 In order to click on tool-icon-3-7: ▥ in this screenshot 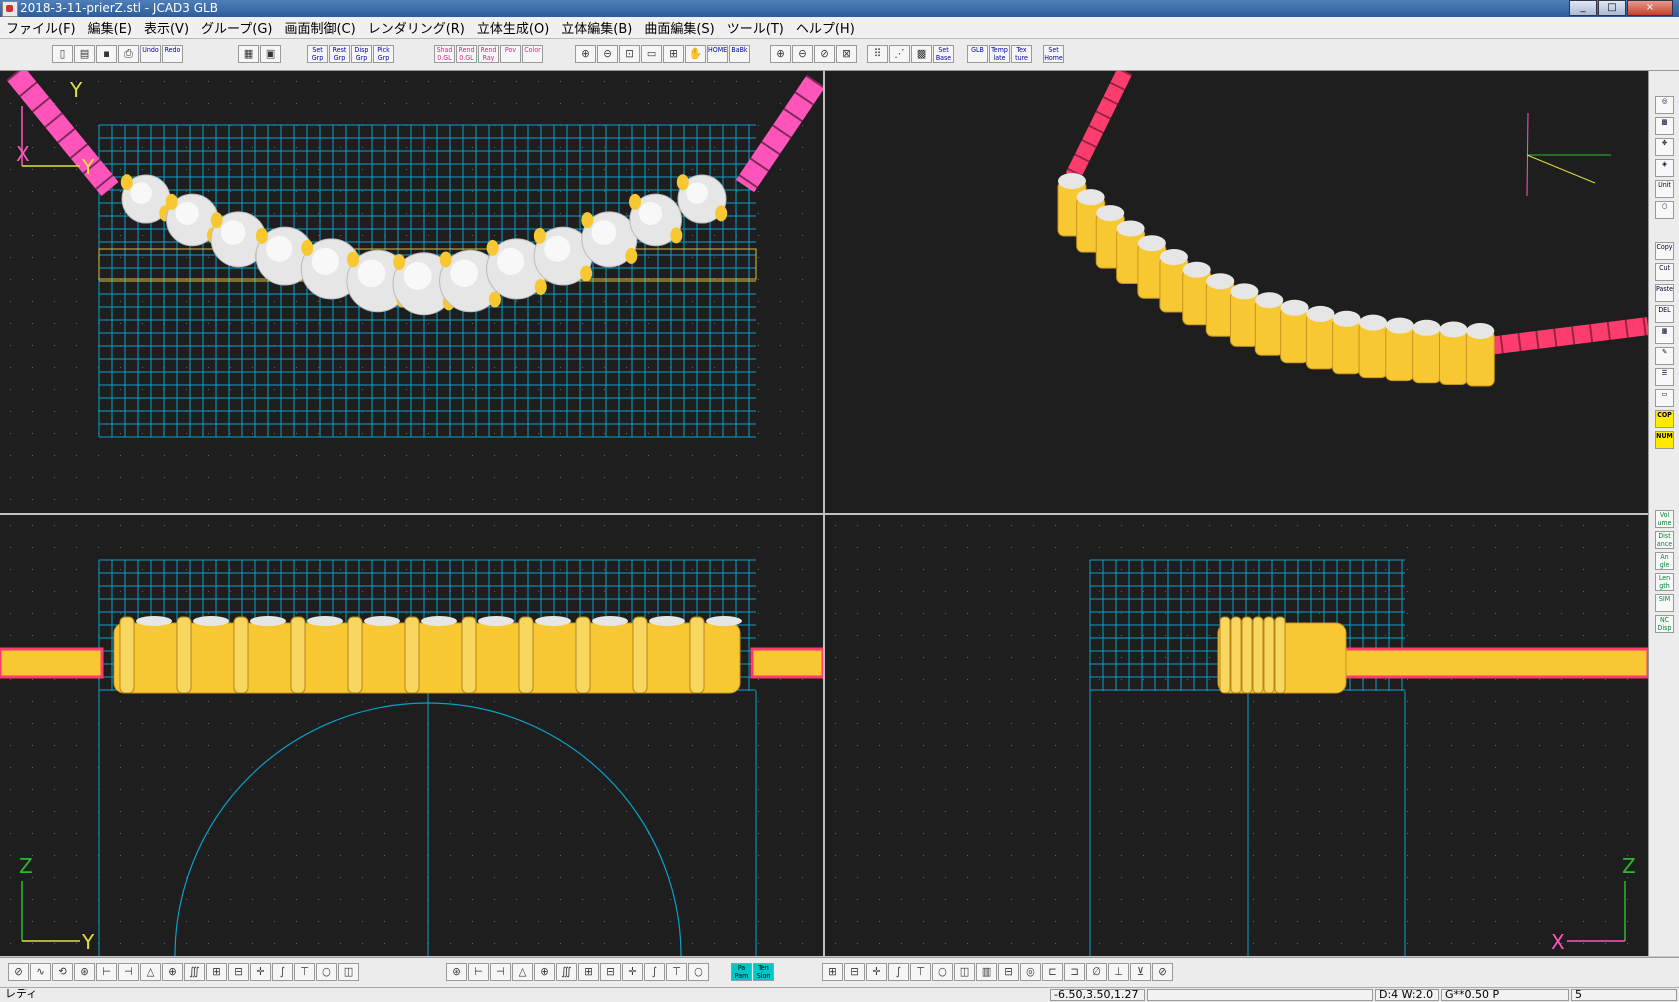, I will do `click(986, 972)`.